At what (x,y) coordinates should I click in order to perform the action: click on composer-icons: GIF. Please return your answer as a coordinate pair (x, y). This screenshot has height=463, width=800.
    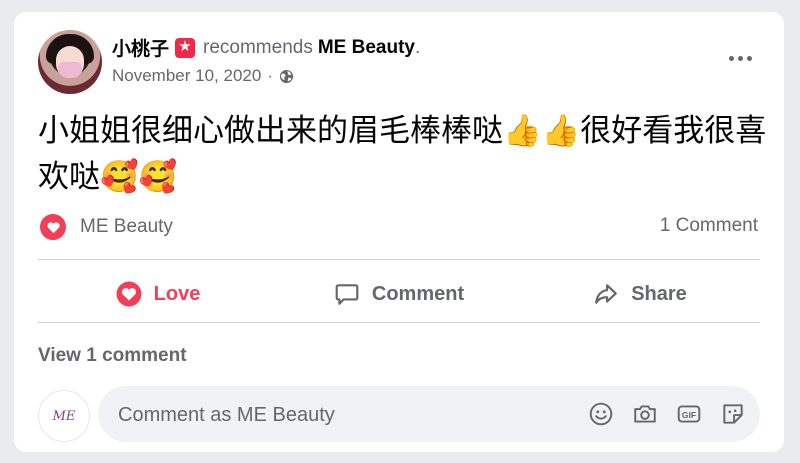
    Looking at the image, I should click on (667, 414).